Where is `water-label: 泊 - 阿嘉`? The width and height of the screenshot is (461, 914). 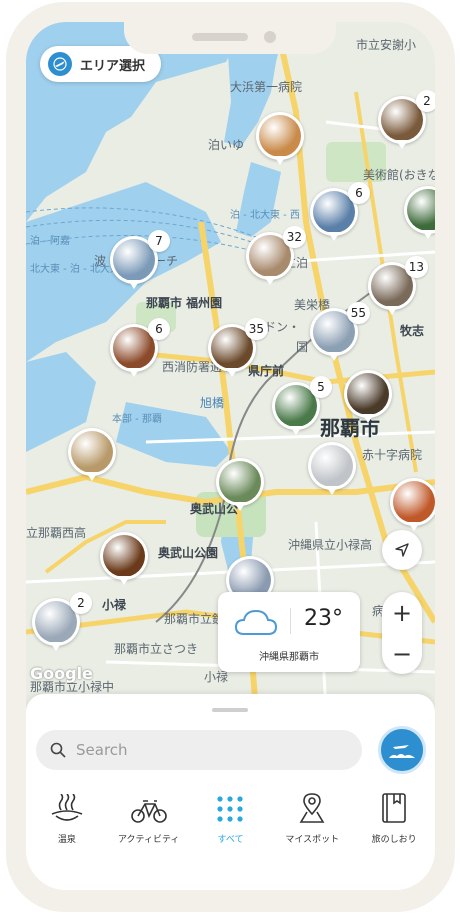 water-label: 泊 - 阿嘉 is located at coordinates (50, 241).